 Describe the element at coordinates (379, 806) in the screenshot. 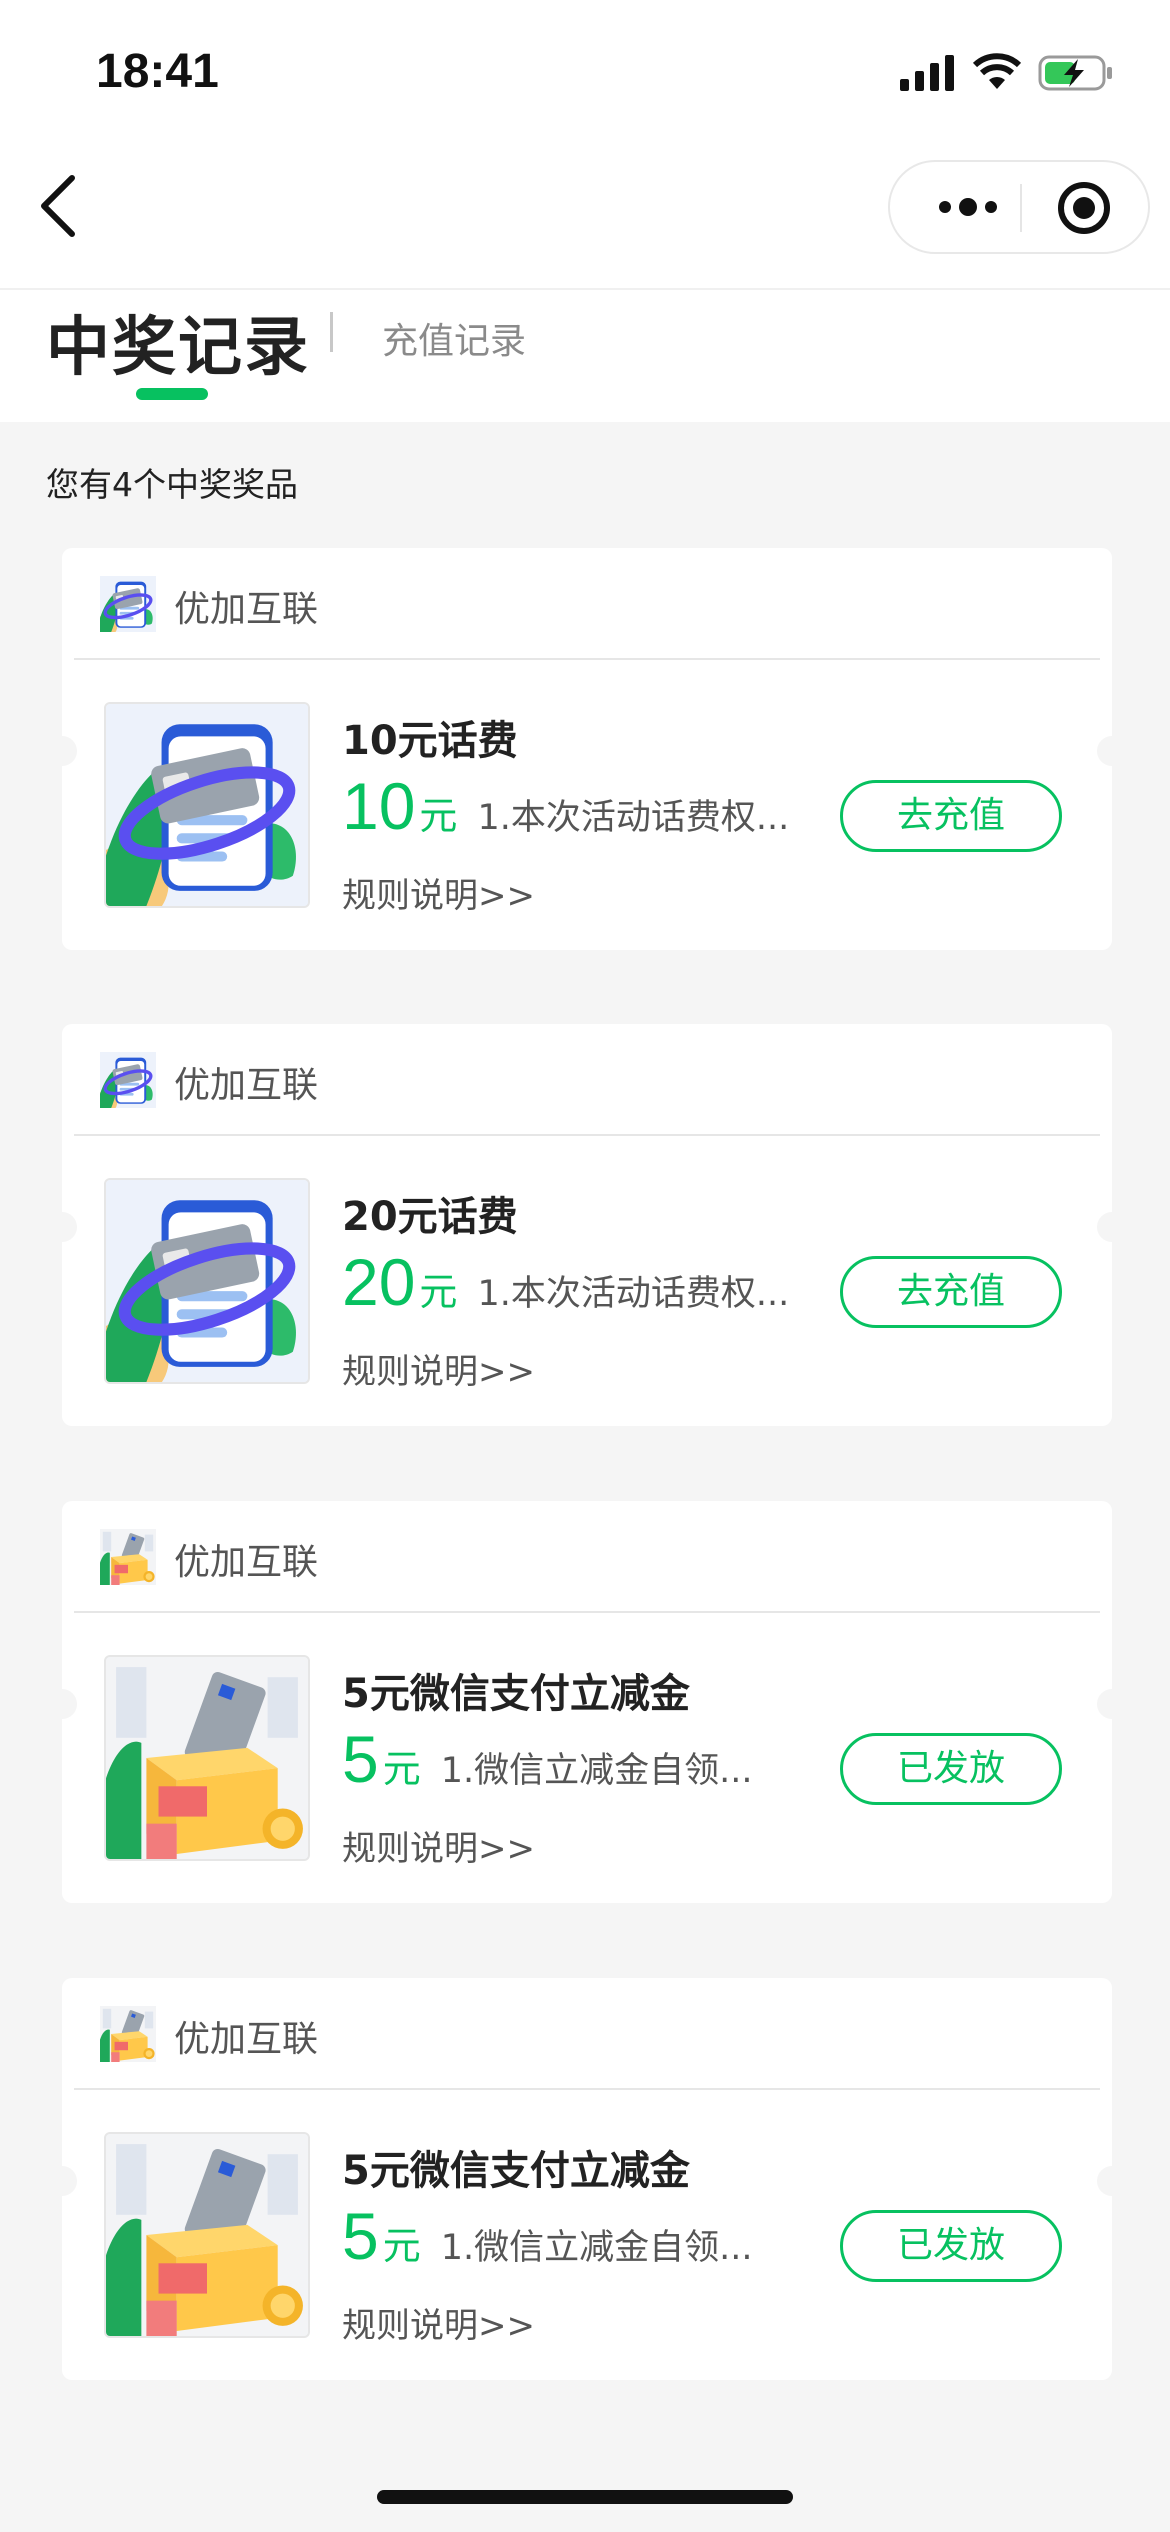

I see `prize-amount: 10` at that location.